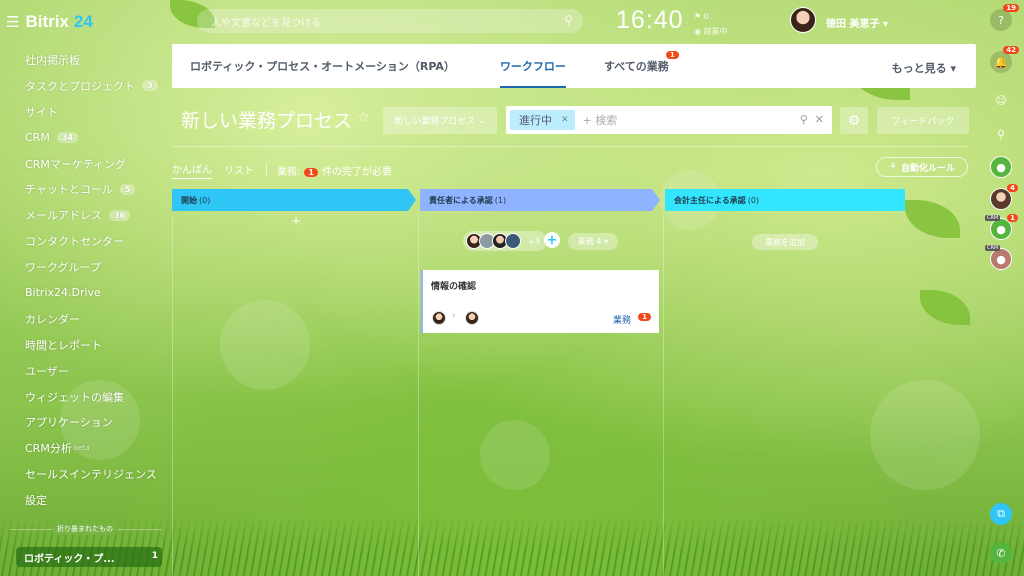 This screenshot has height=576, width=1024. I want to click on add-item-icon: +, so click(296, 221).